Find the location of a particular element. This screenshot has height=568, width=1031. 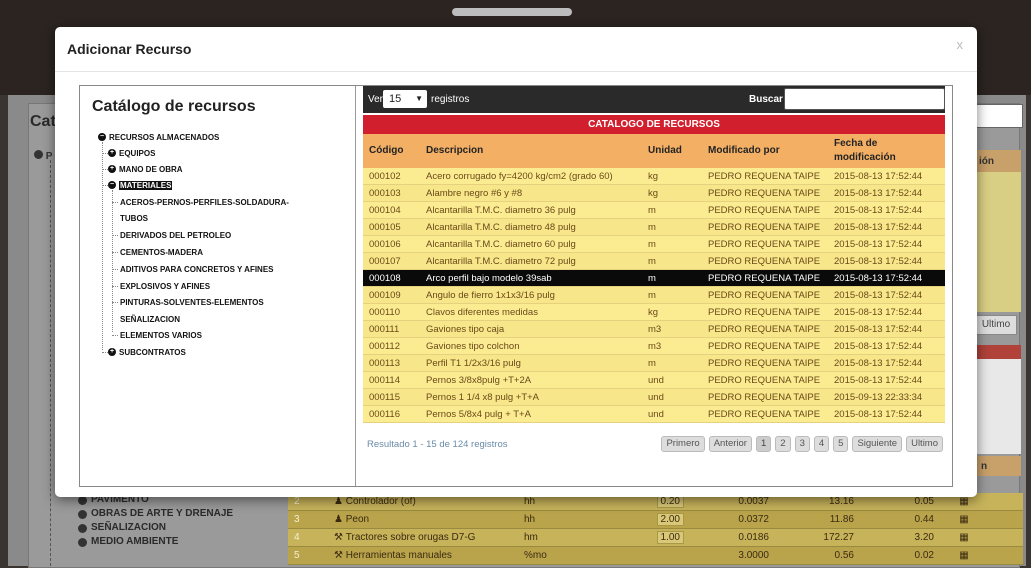

column-header-codigo: Código is located at coordinates (391, 151).